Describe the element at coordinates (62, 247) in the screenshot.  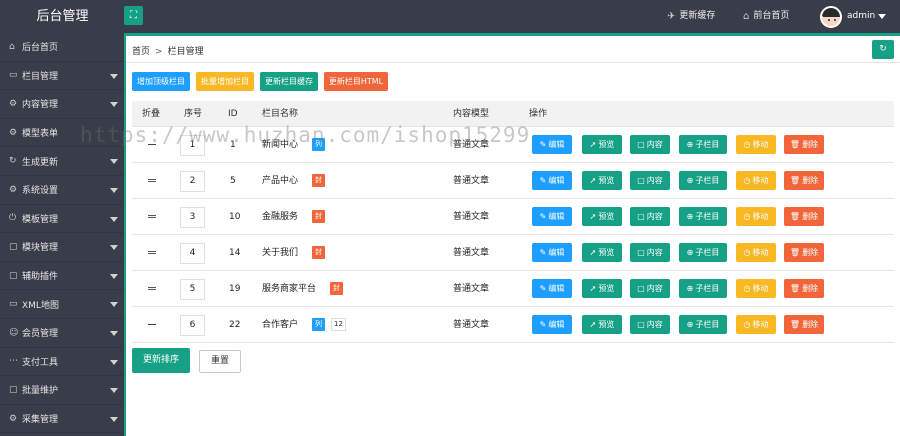
I see `sidebar-item-module: ▢ 模块管理` at that location.